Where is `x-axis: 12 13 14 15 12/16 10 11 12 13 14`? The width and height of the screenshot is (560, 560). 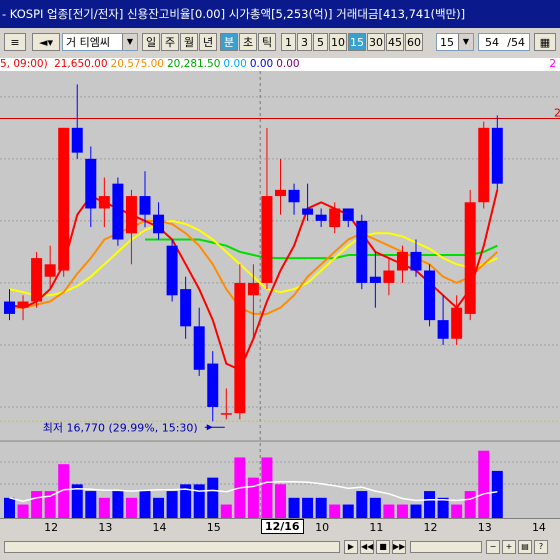
x-axis: 12 13 14 15 12/16 10 11 12 13 14 is located at coordinates (280, 527).